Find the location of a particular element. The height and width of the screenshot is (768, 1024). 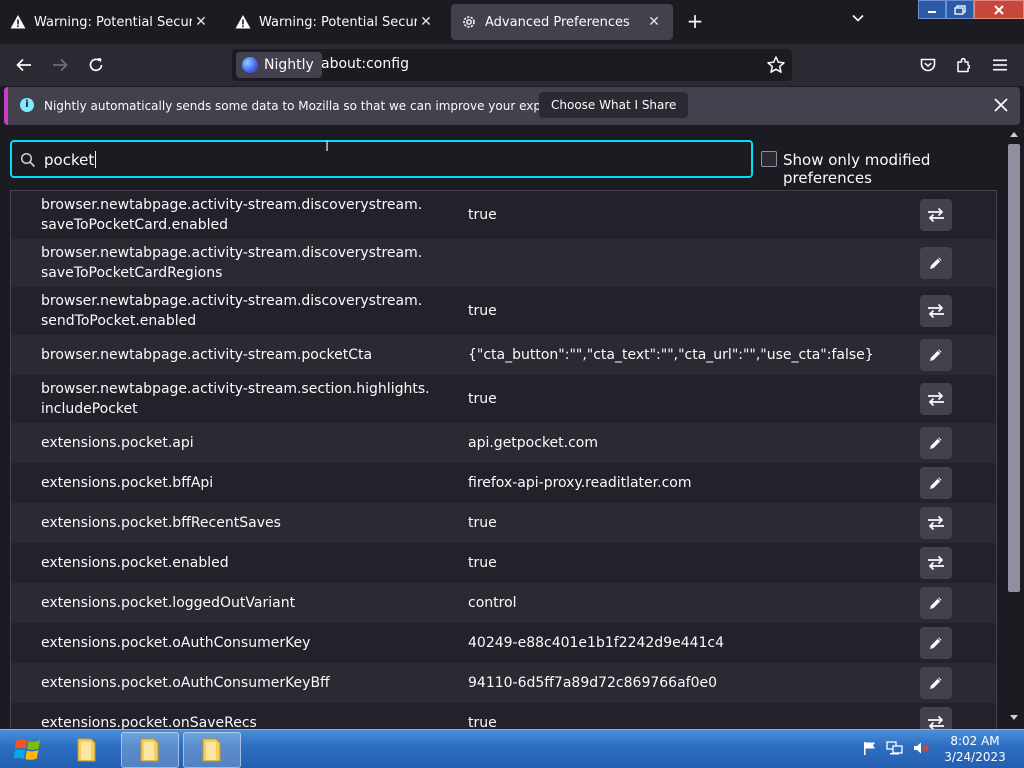

scroll-down-arrow-icon is located at coordinates (1014, 718).